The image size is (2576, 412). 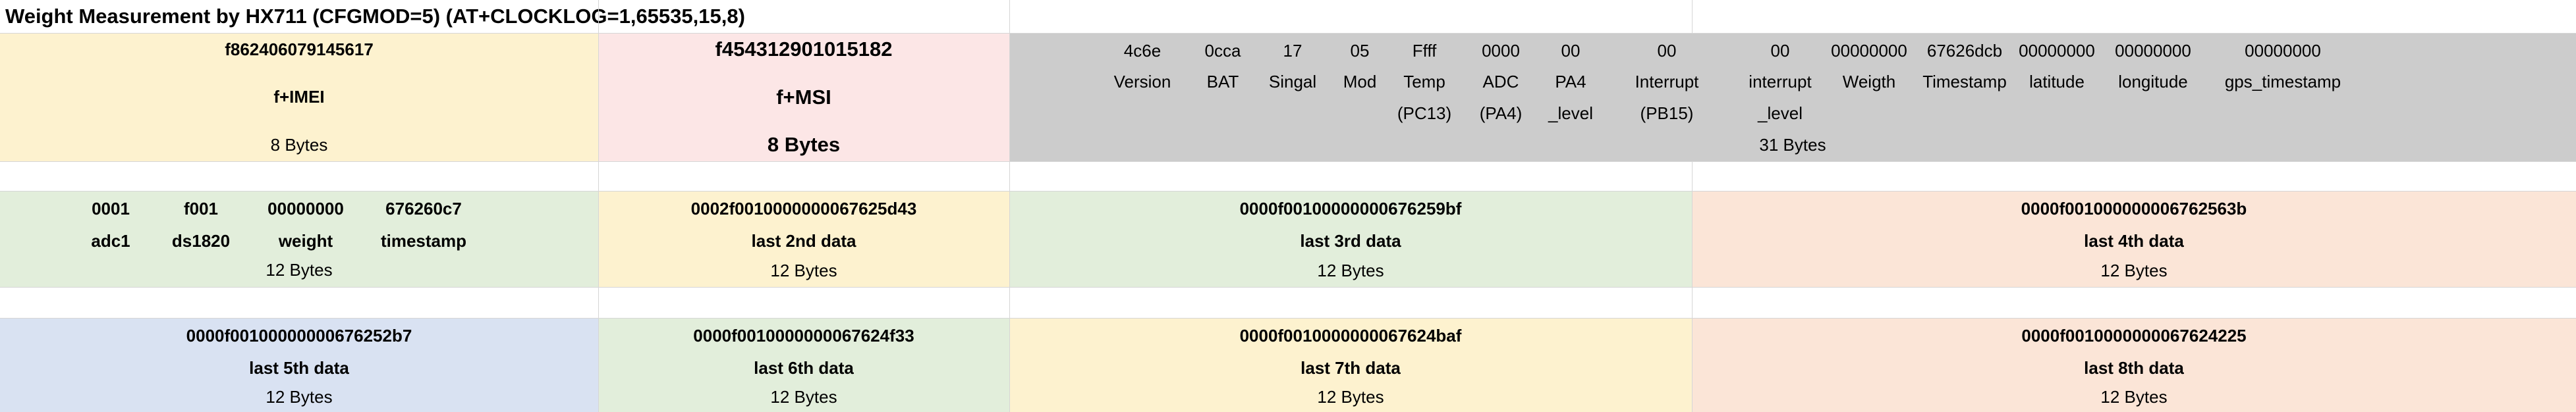 What do you see at coordinates (2153, 81) in the screenshot?
I see `field-label: longitude` at bounding box center [2153, 81].